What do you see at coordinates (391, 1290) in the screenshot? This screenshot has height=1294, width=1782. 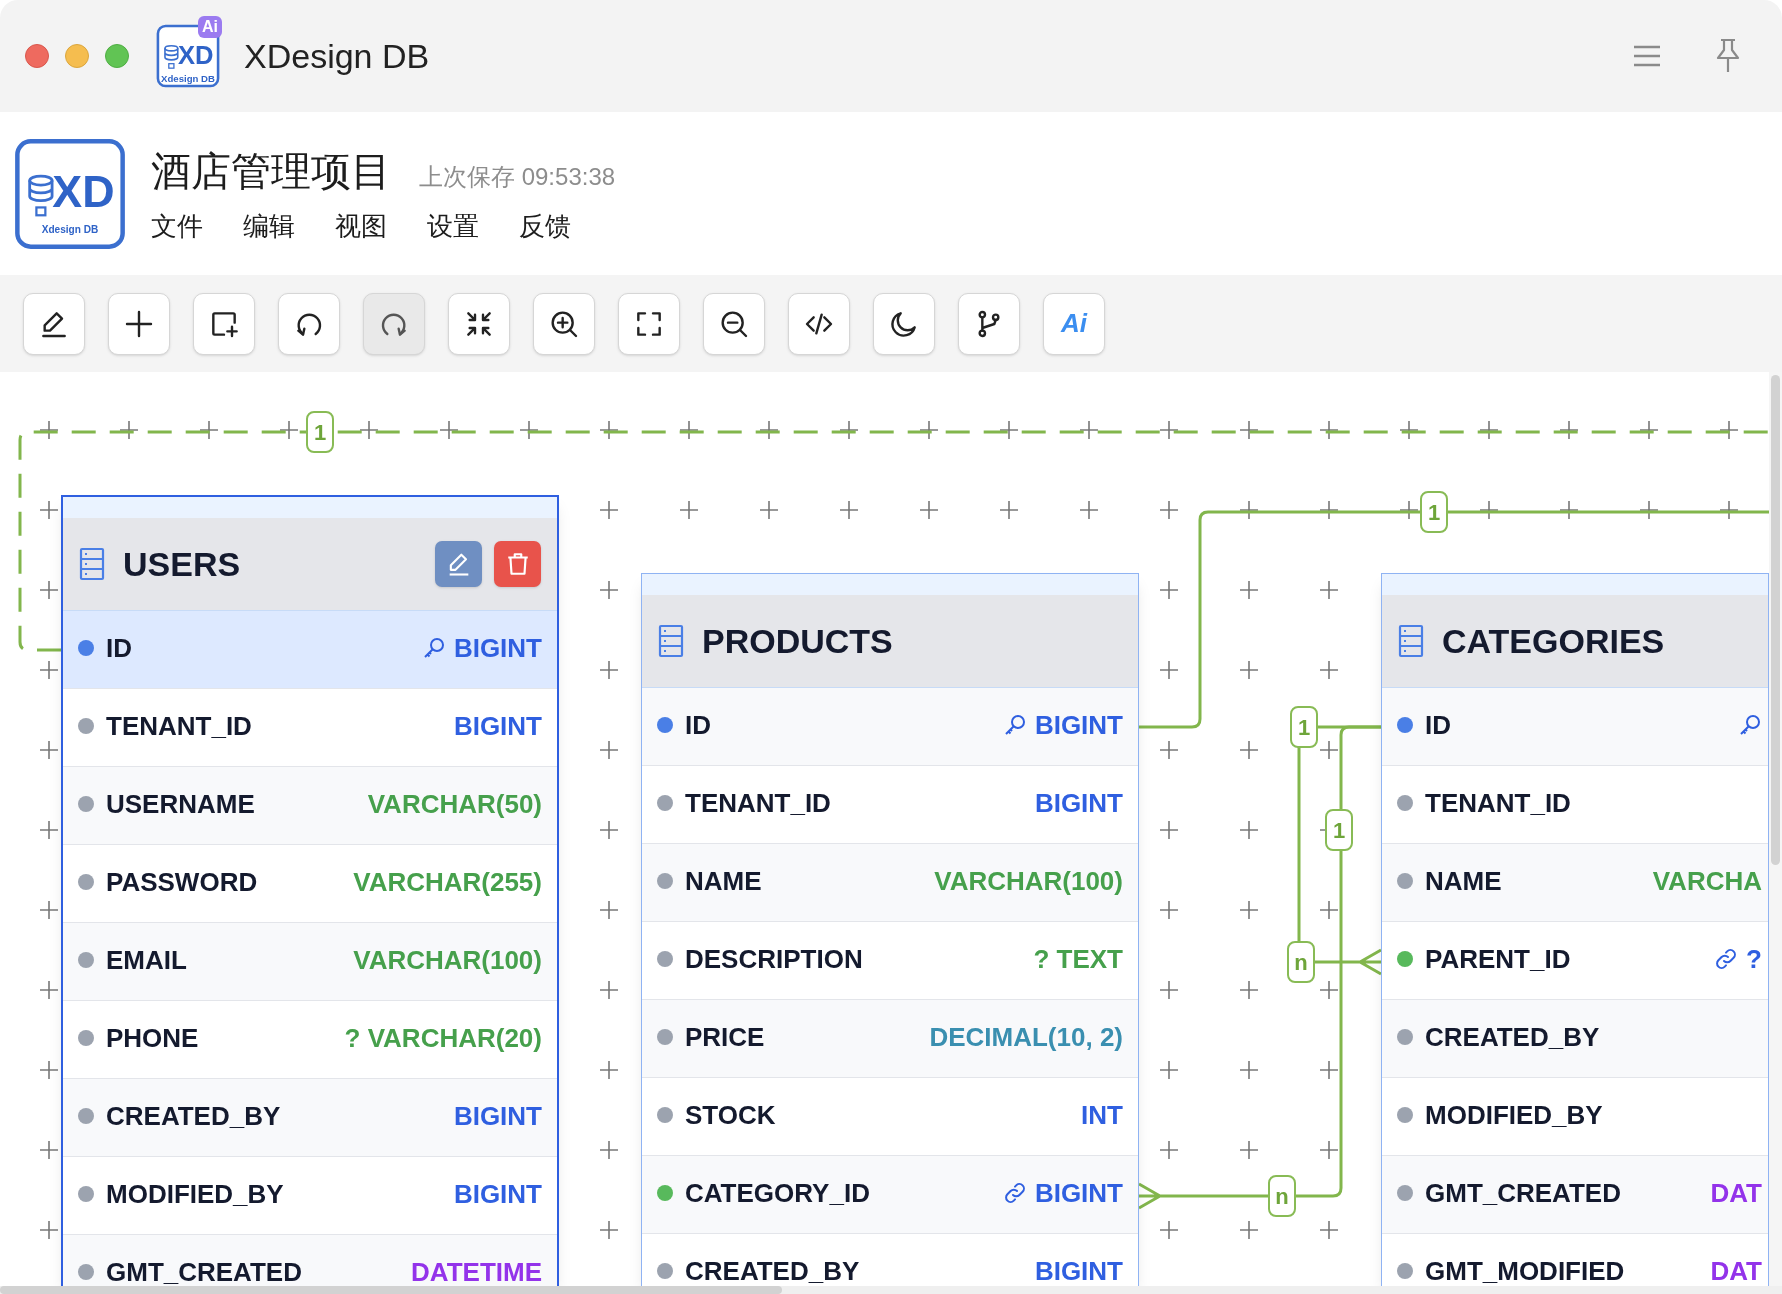 I see `horizontal-scrollbar` at bounding box center [391, 1290].